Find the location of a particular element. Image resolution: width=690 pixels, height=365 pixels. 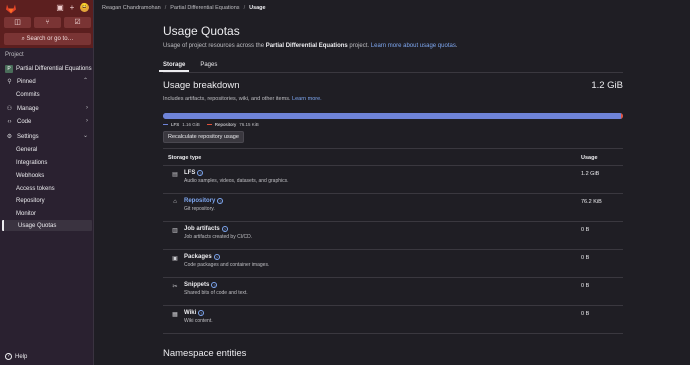

gitlab-logo-icon is located at coordinates (11, 8).